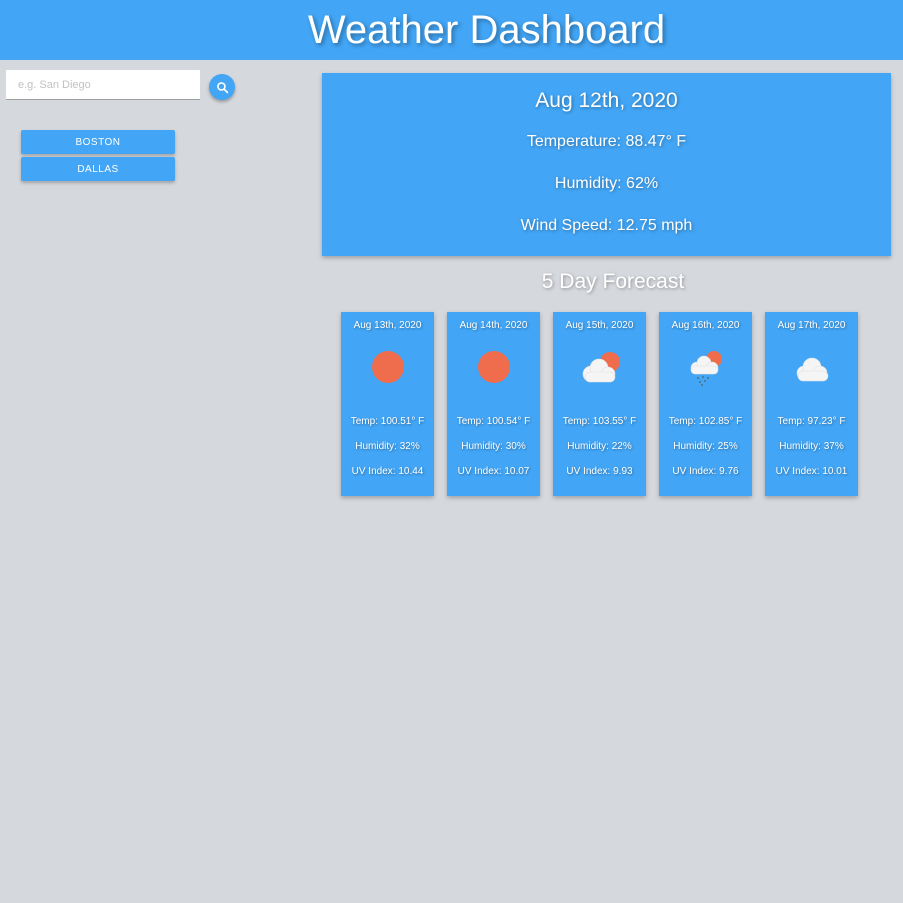  What do you see at coordinates (98, 169) in the screenshot?
I see `history-button-dallas: DALLAS` at bounding box center [98, 169].